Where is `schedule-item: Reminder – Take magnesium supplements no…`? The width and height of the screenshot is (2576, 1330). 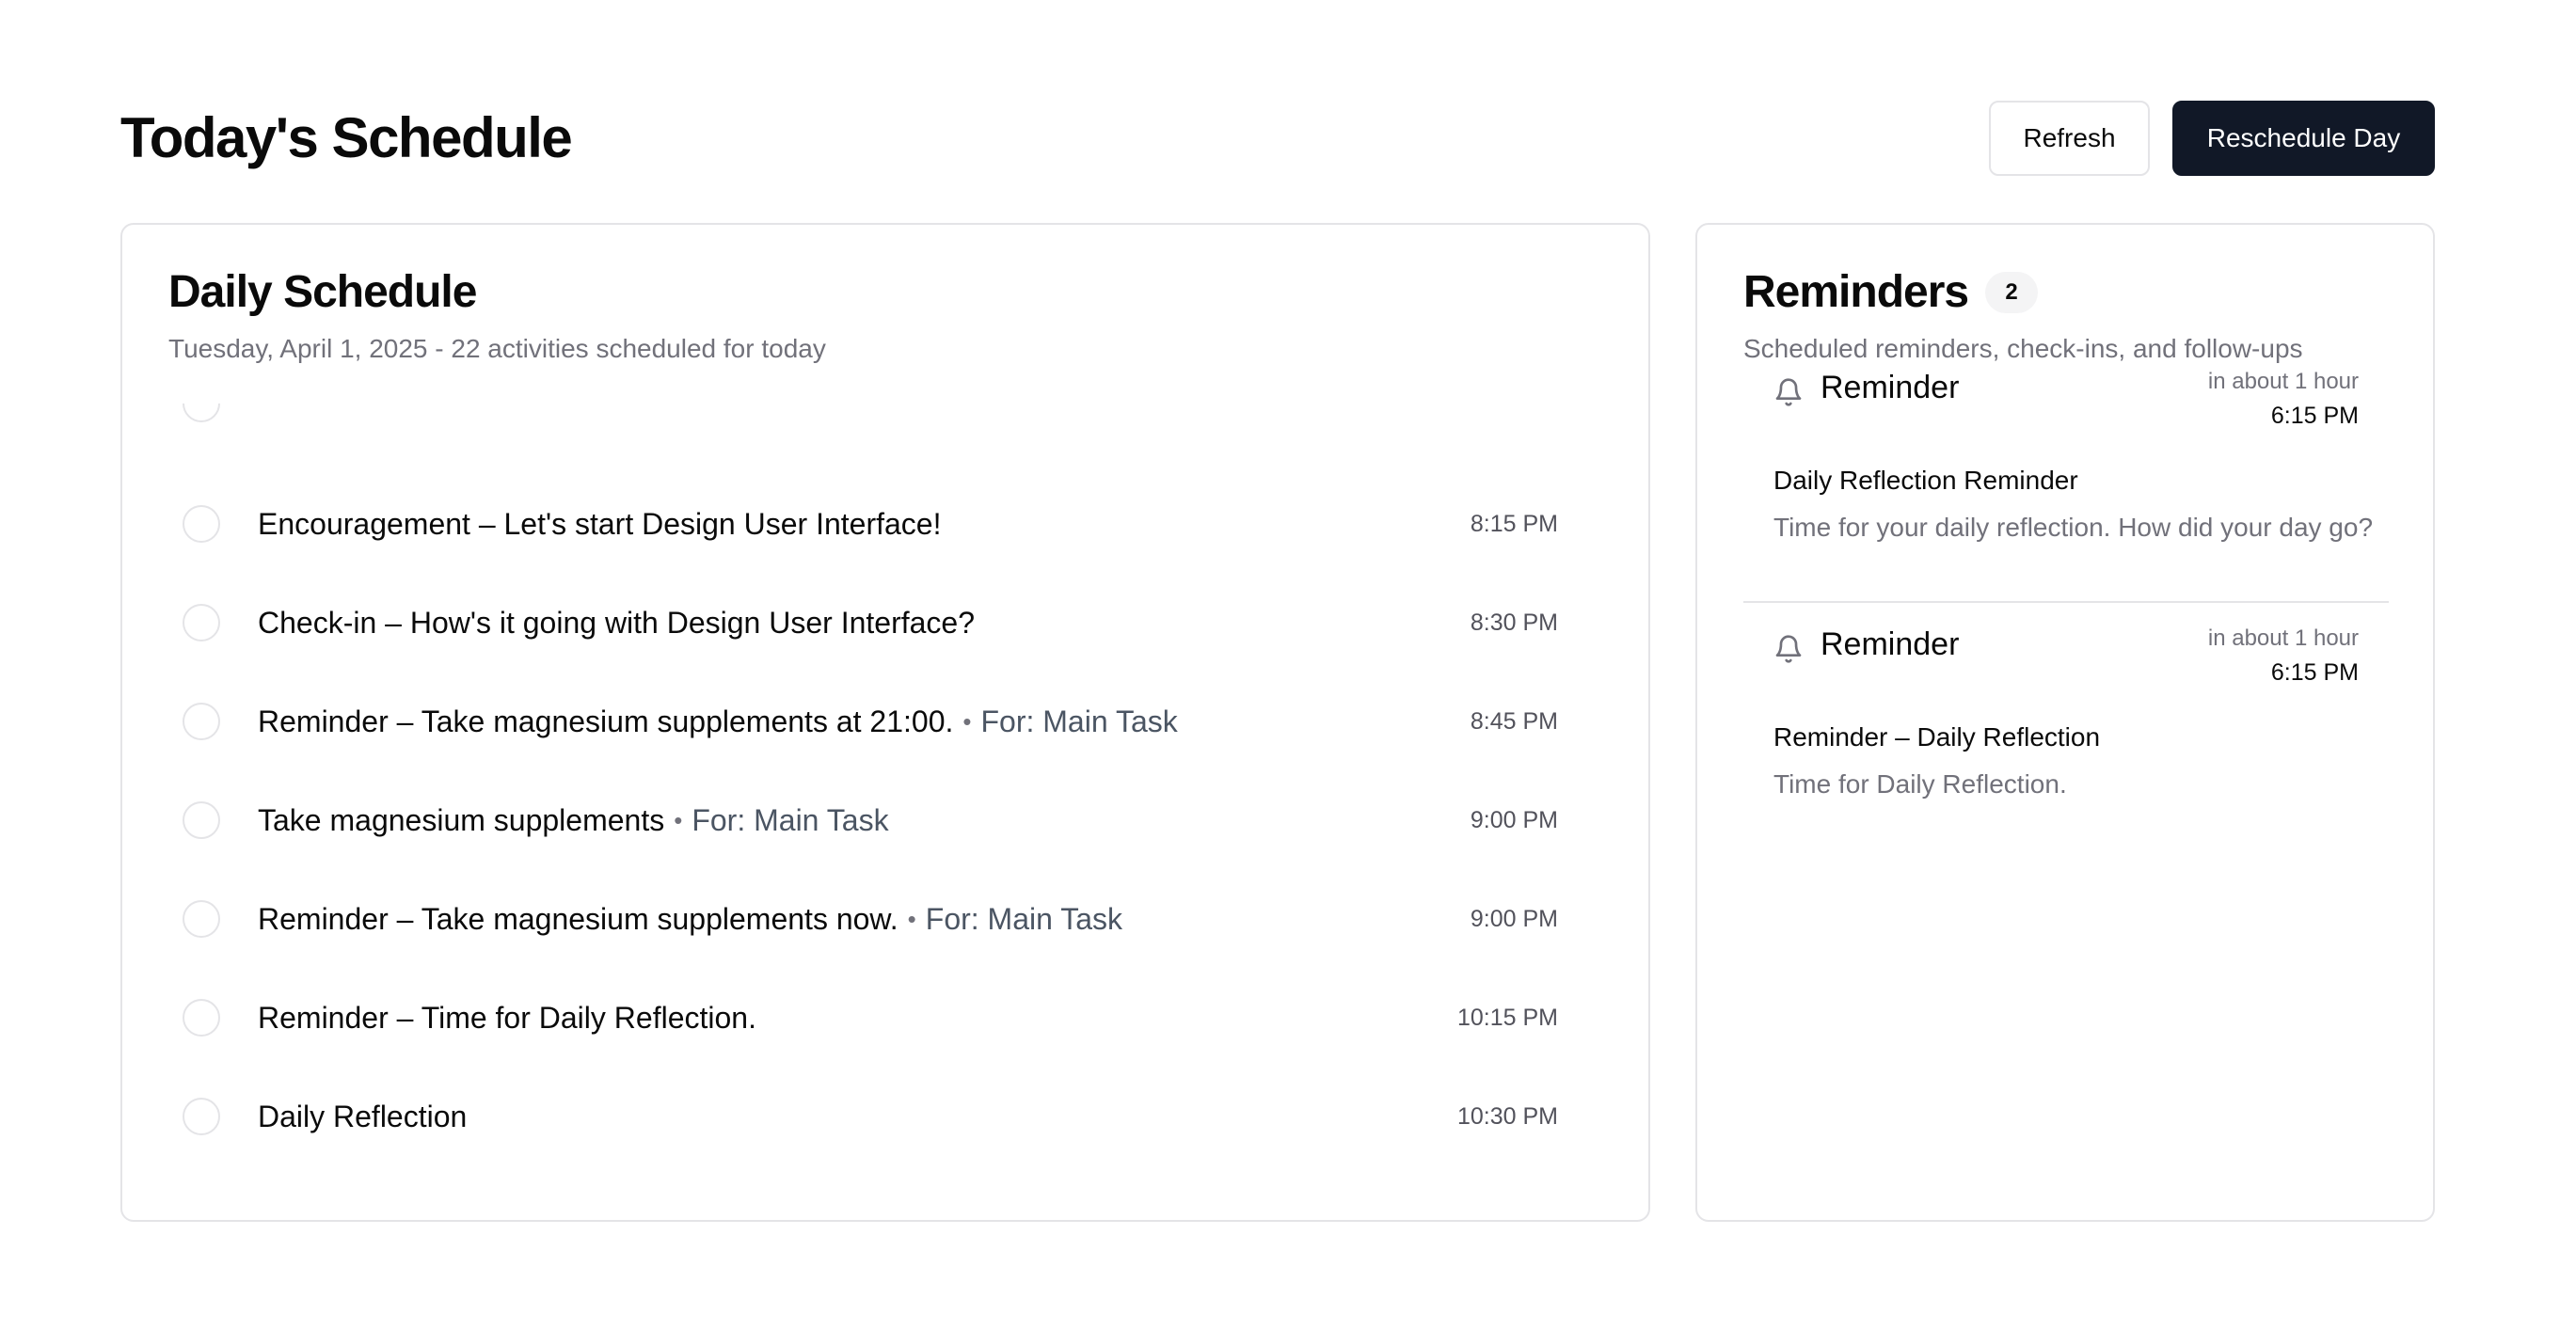 schedule-item: Reminder – Take magnesium supplements no… is located at coordinates (871, 919).